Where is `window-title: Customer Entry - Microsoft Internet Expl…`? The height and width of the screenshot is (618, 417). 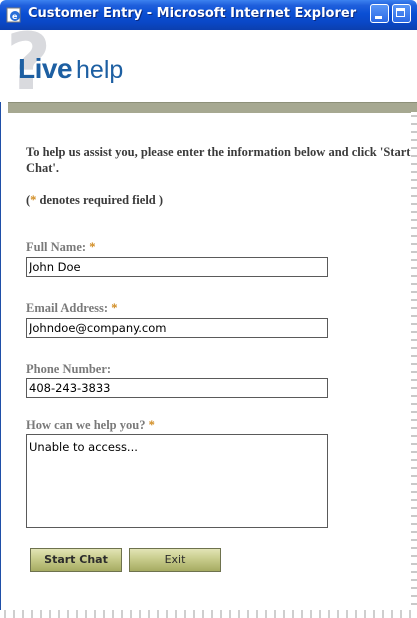 window-title: Customer Entry - Microsoft Internet Expl… is located at coordinates (192, 13).